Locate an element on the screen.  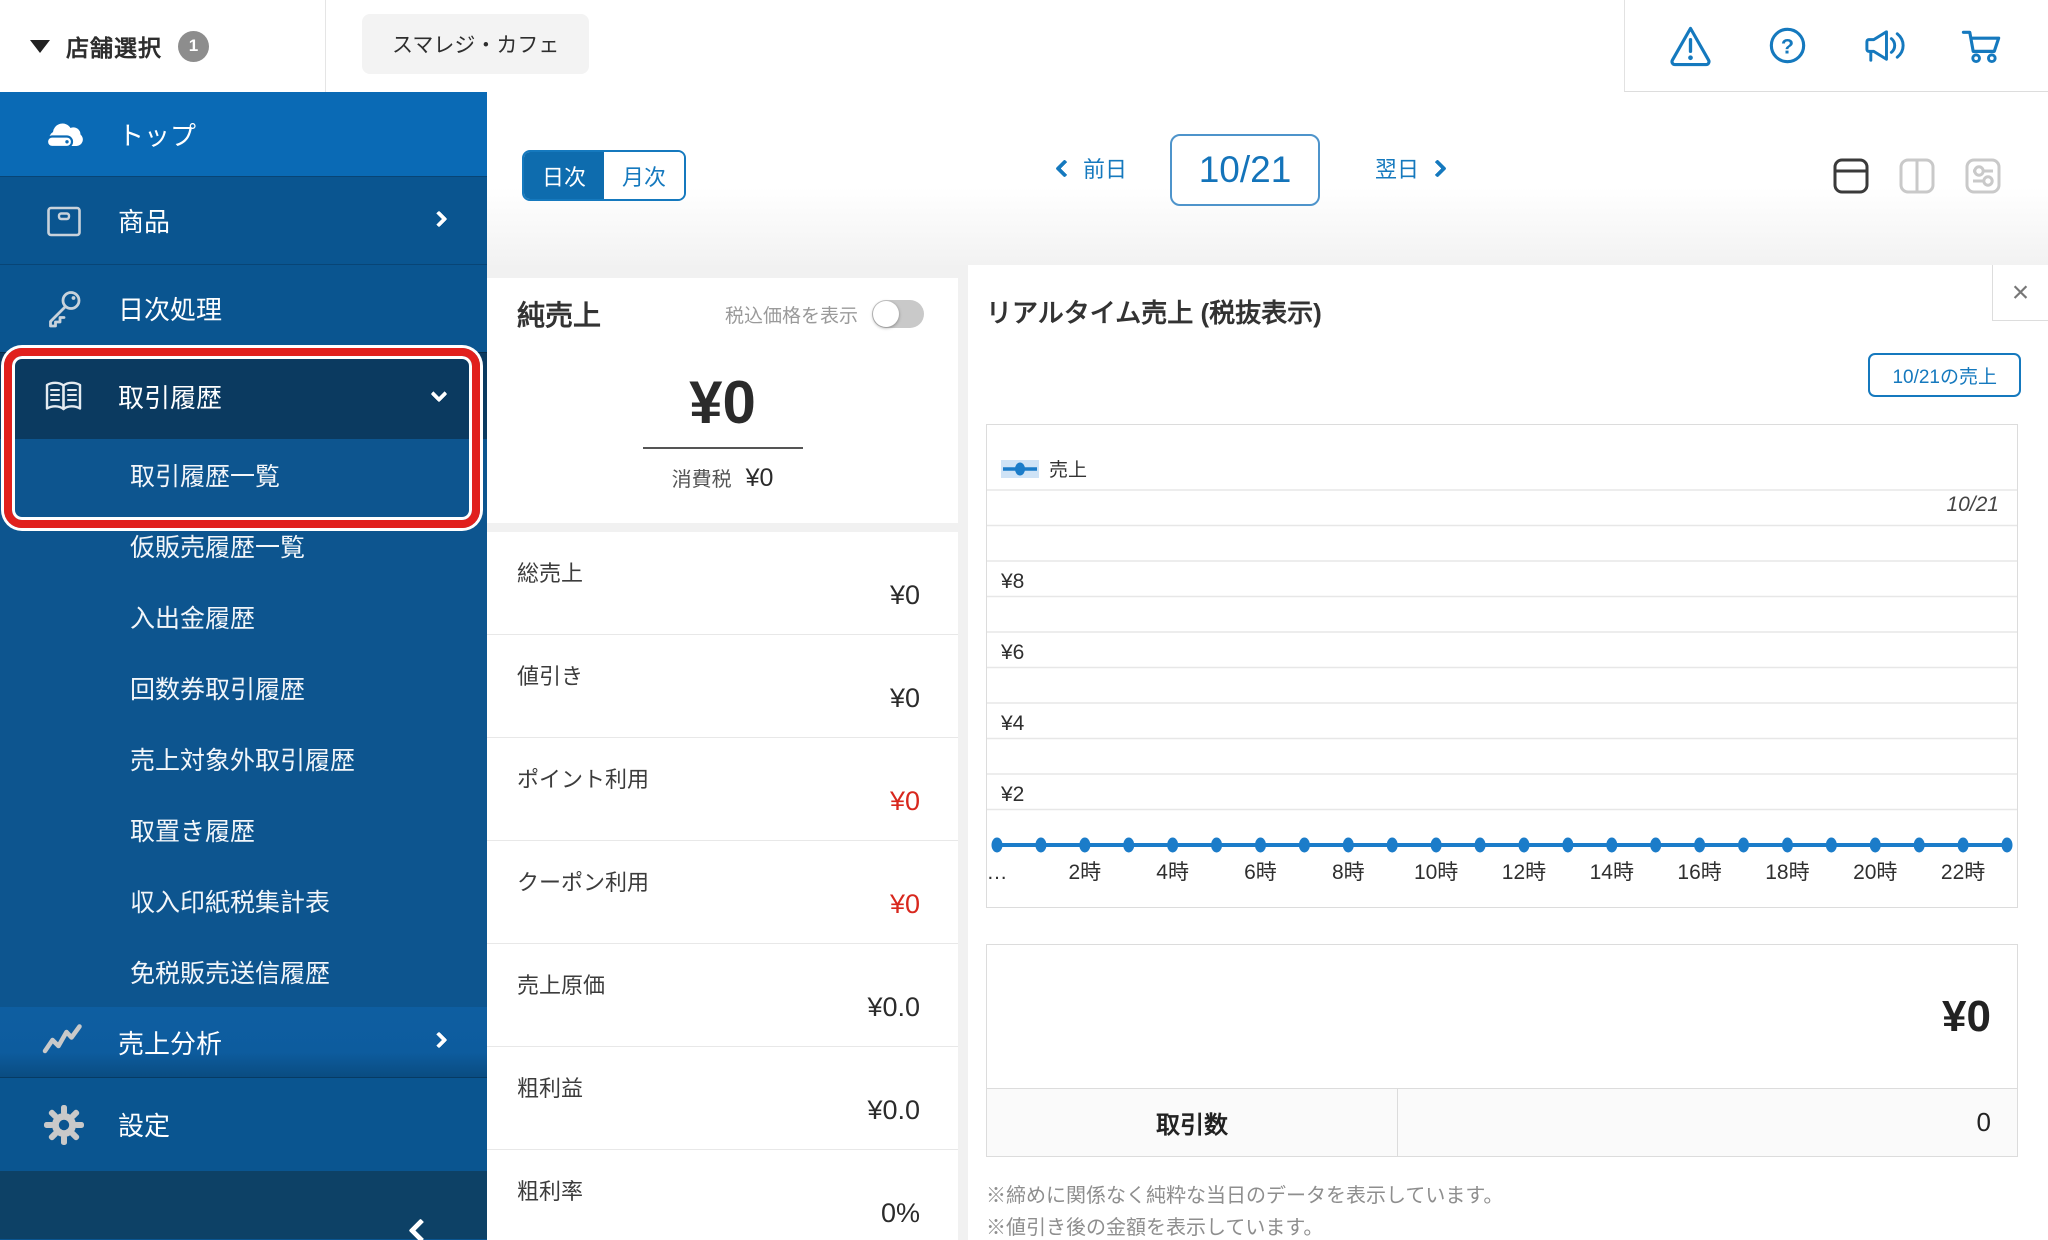
svg-text: ¥6 is located at coordinates (1012, 652).